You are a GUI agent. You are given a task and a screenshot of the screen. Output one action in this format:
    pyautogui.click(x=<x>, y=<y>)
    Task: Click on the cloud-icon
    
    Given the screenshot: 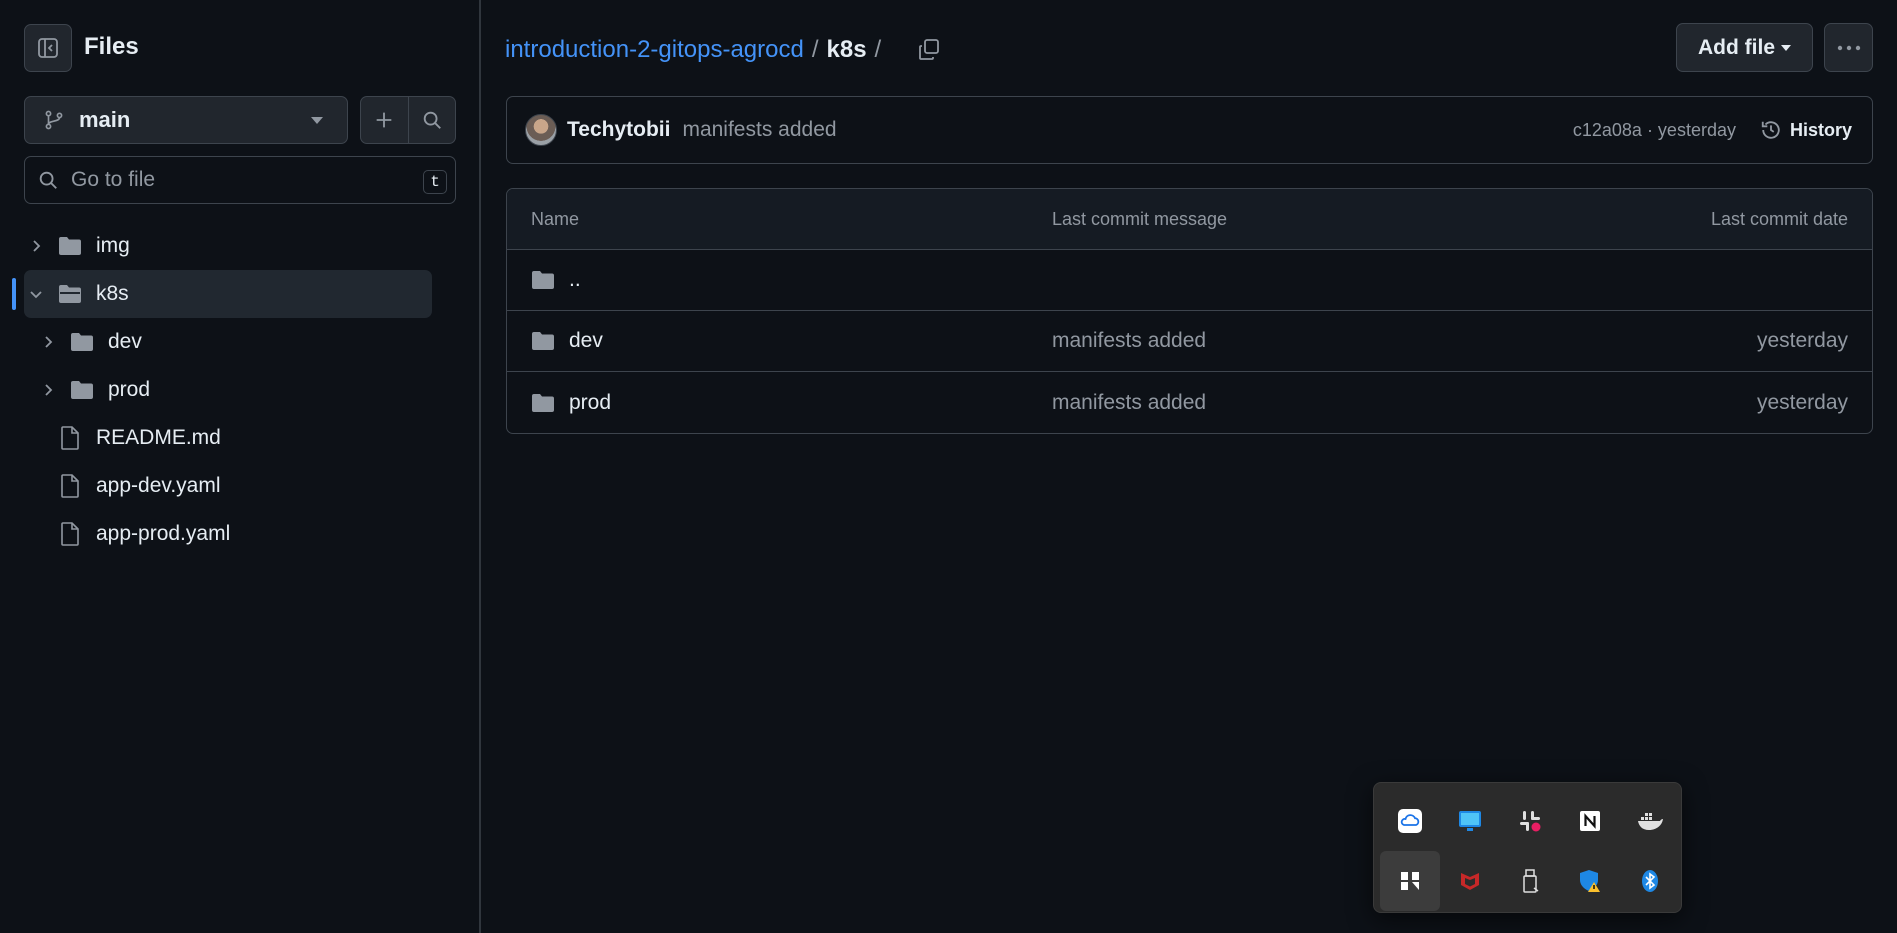 What is the action you would take?
    pyautogui.click(x=1410, y=821)
    